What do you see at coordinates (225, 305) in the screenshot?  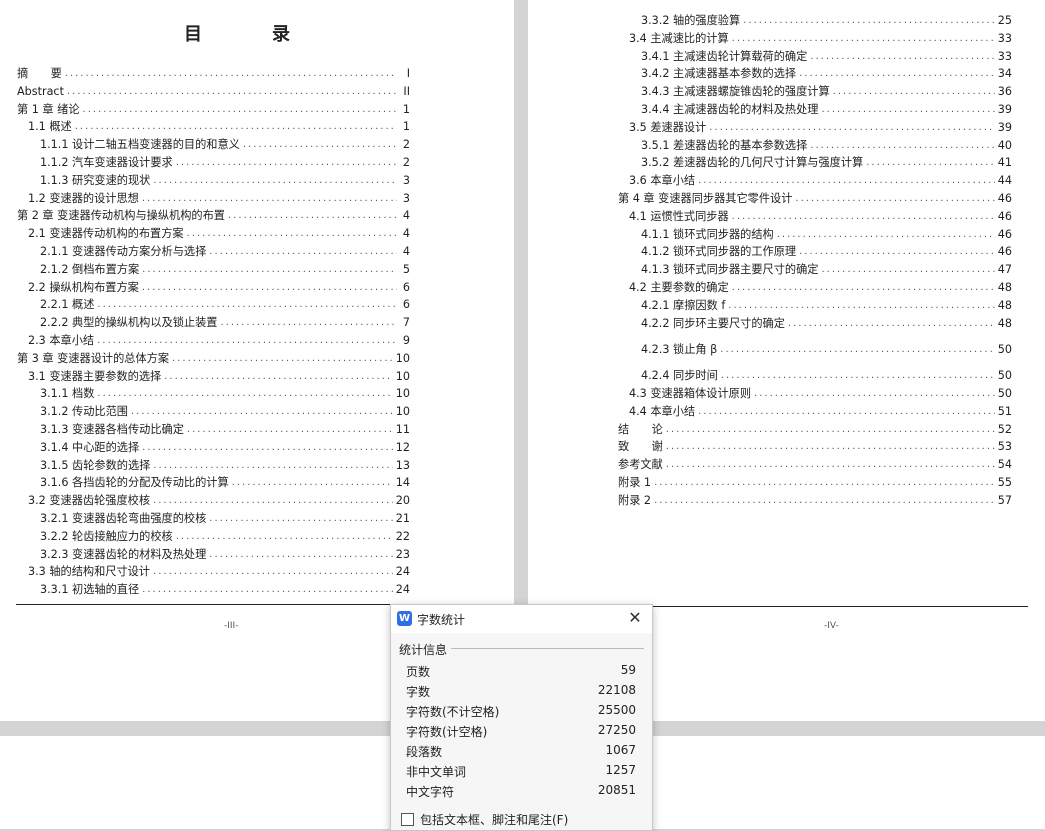 I see `toc-entry: 2.2.1 概述 6` at bounding box center [225, 305].